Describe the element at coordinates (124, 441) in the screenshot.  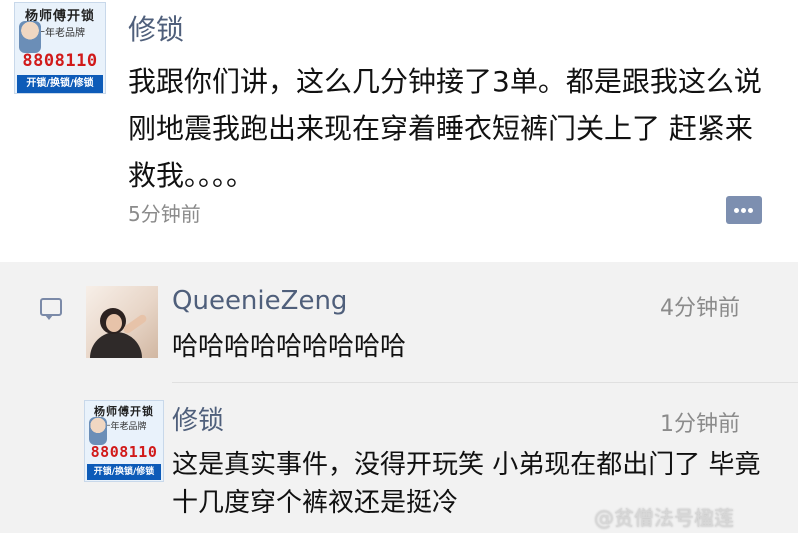
I see `commenter-avatar: 杨师傅开锁 十年老品牌 8808110 开锁/换锁/修锁` at that location.